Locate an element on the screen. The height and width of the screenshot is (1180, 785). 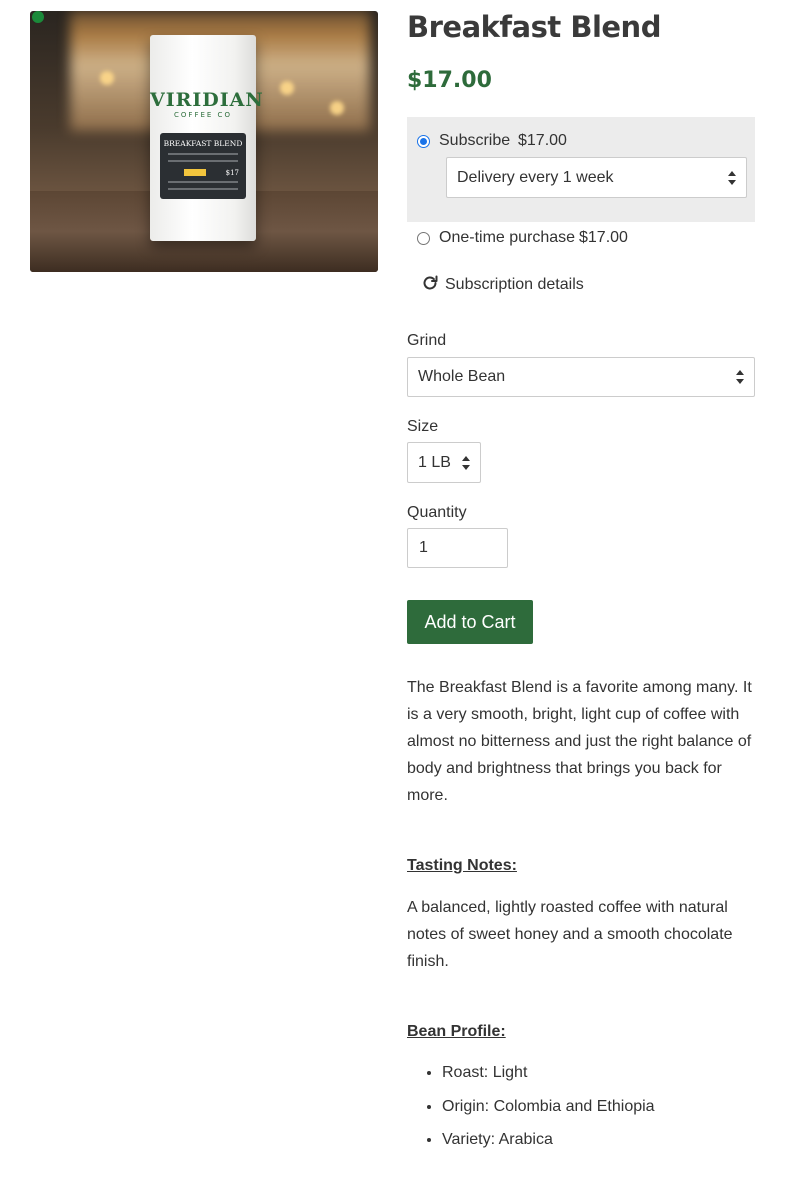
list-item: Origin: Colombia and Ethiopia is located at coordinates (548, 1111).